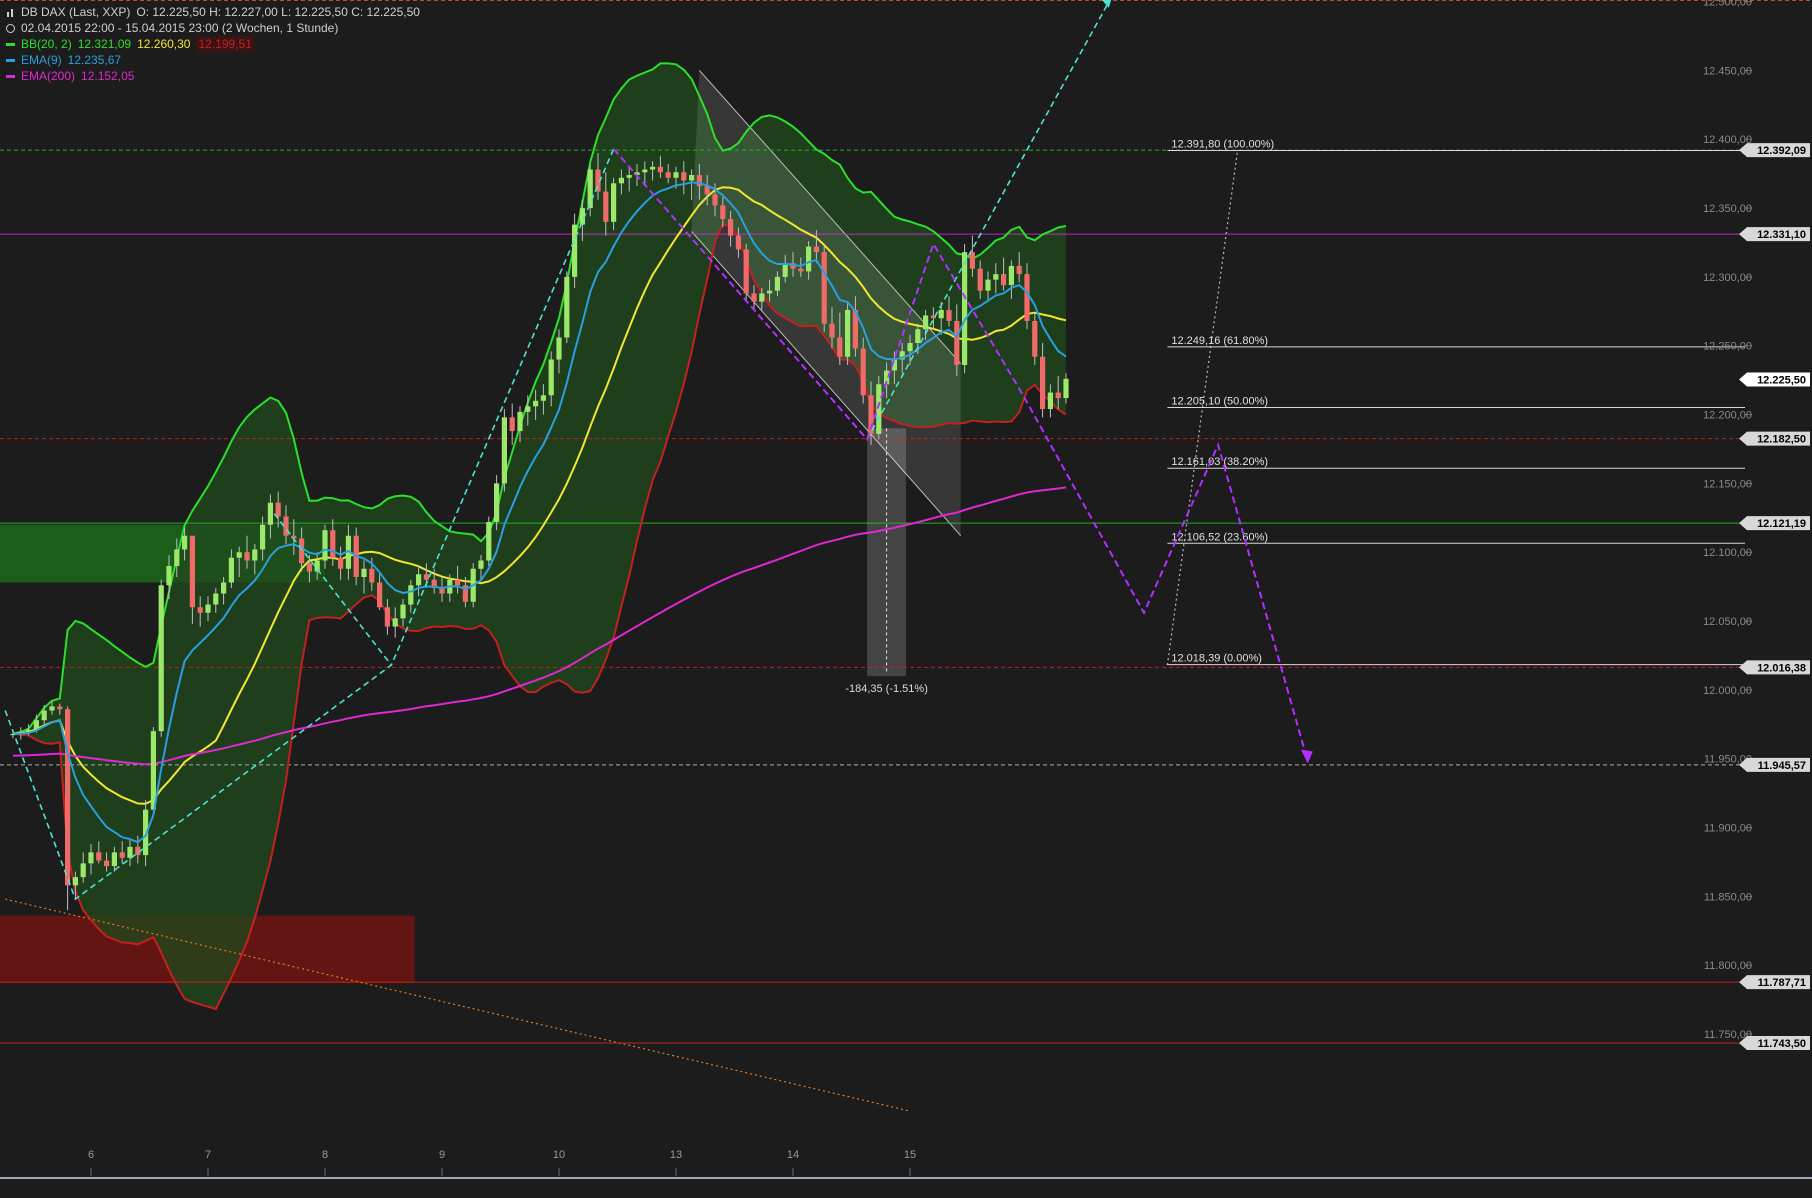 The height and width of the screenshot is (1198, 1812). Describe the element at coordinates (793, 1155) in the screenshot. I see `x-axis-tick-label: 14` at that location.